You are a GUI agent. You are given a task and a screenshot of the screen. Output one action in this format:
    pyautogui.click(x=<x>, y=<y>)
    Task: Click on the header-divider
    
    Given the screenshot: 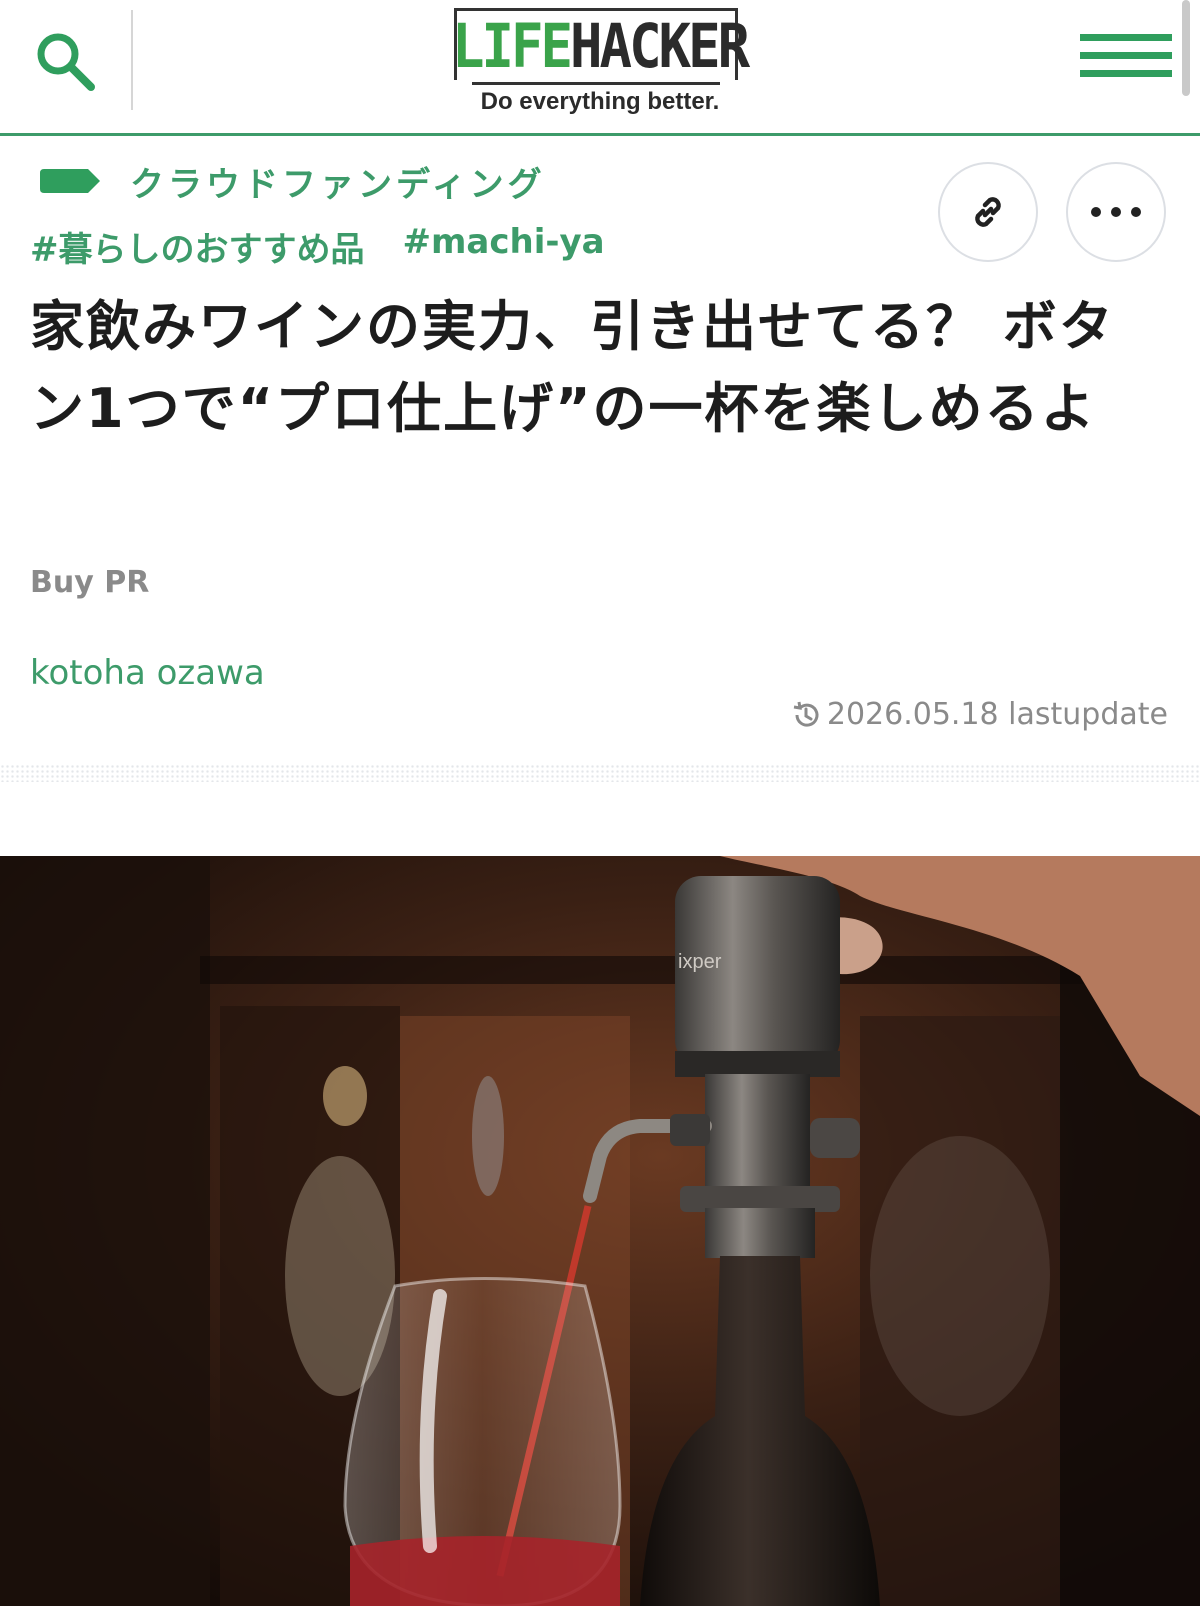 What is the action you would take?
    pyautogui.click(x=132, y=60)
    